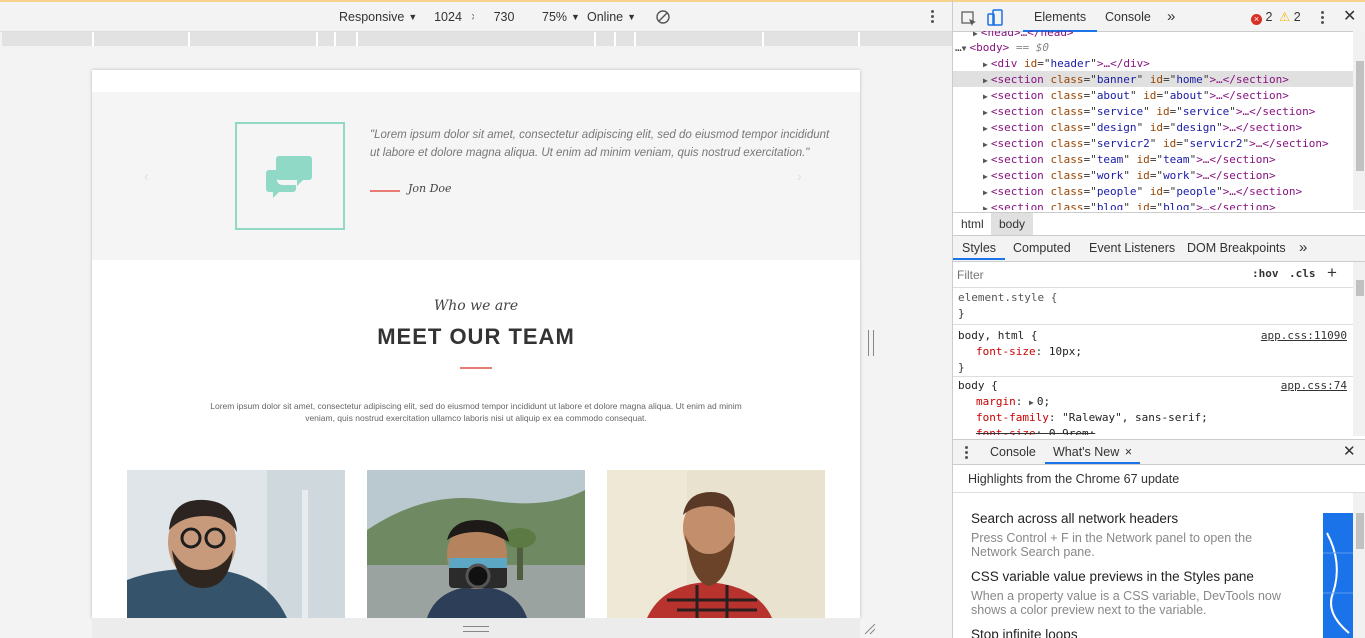 The height and width of the screenshot is (638, 1365). Describe the element at coordinates (146, 176) in the screenshot. I see `carousel-prev-icon: ‹` at that location.